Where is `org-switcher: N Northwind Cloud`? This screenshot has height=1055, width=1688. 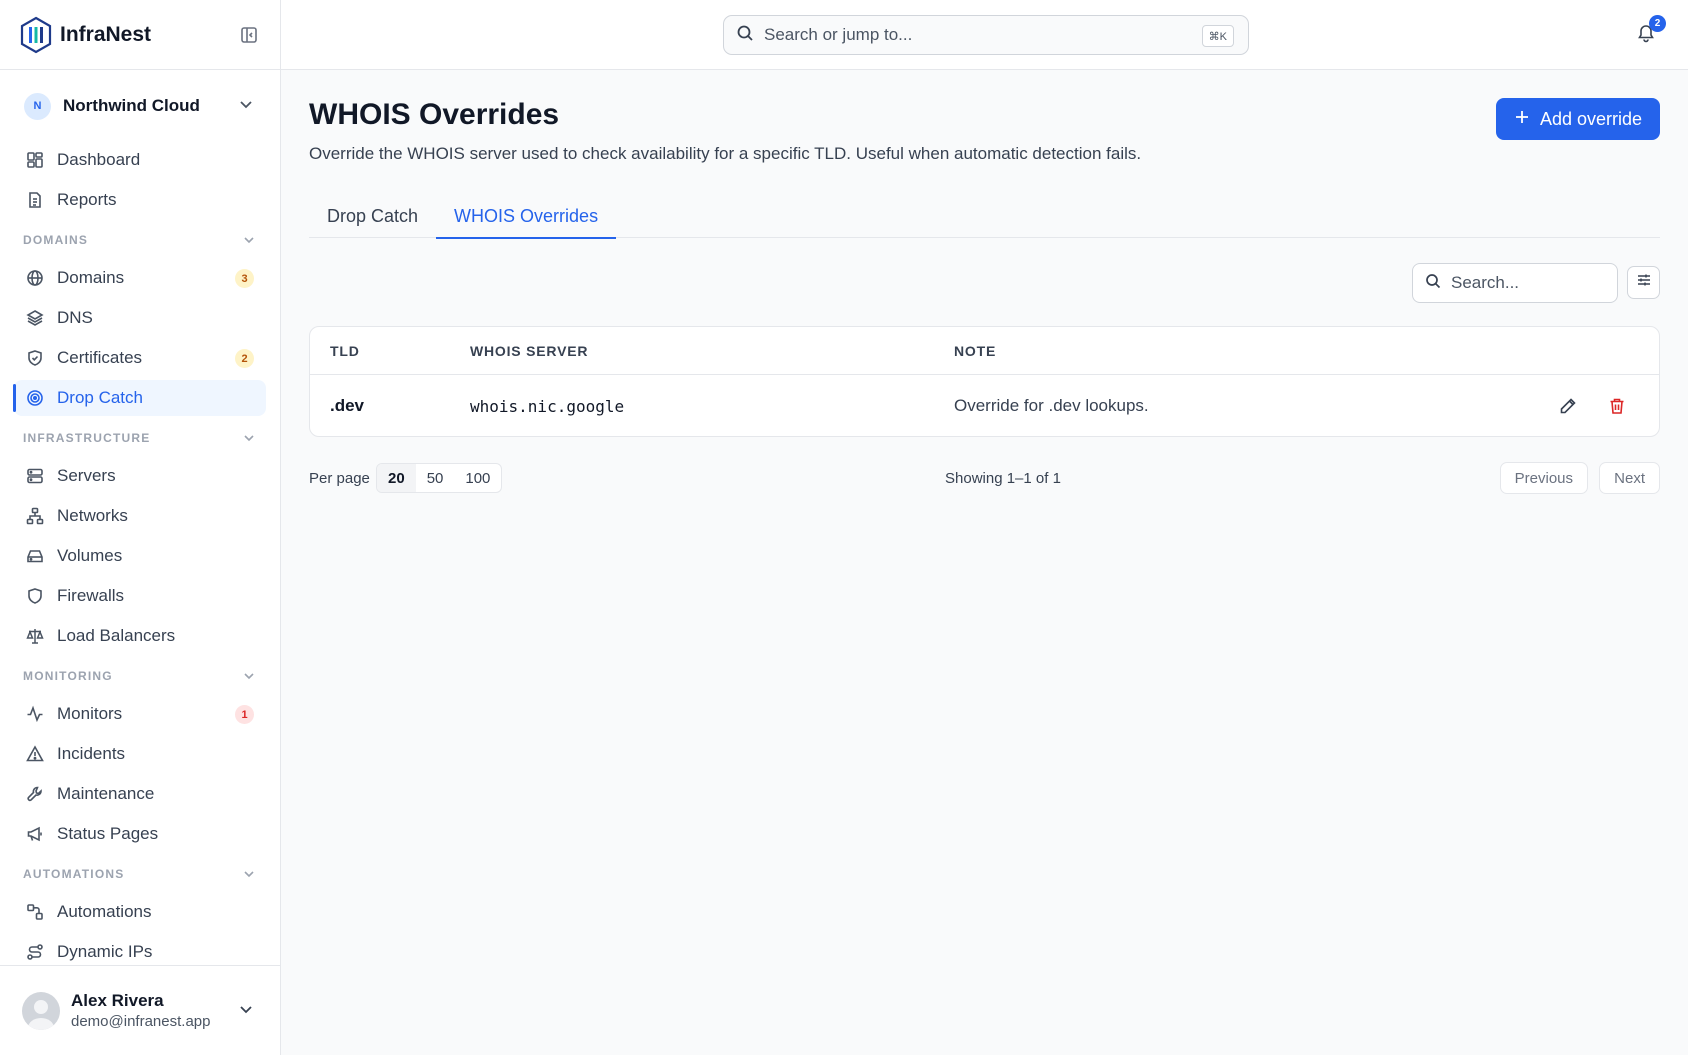
org-switcher: N Northwind Cloud is located at coordinates (140, 106).